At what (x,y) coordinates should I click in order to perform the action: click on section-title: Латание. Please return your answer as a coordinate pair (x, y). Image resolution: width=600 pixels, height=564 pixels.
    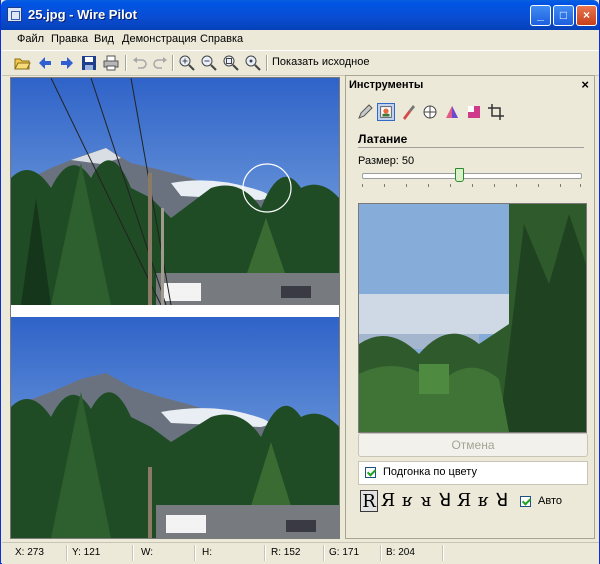
    Looking at the image, I should click on (383, 139).